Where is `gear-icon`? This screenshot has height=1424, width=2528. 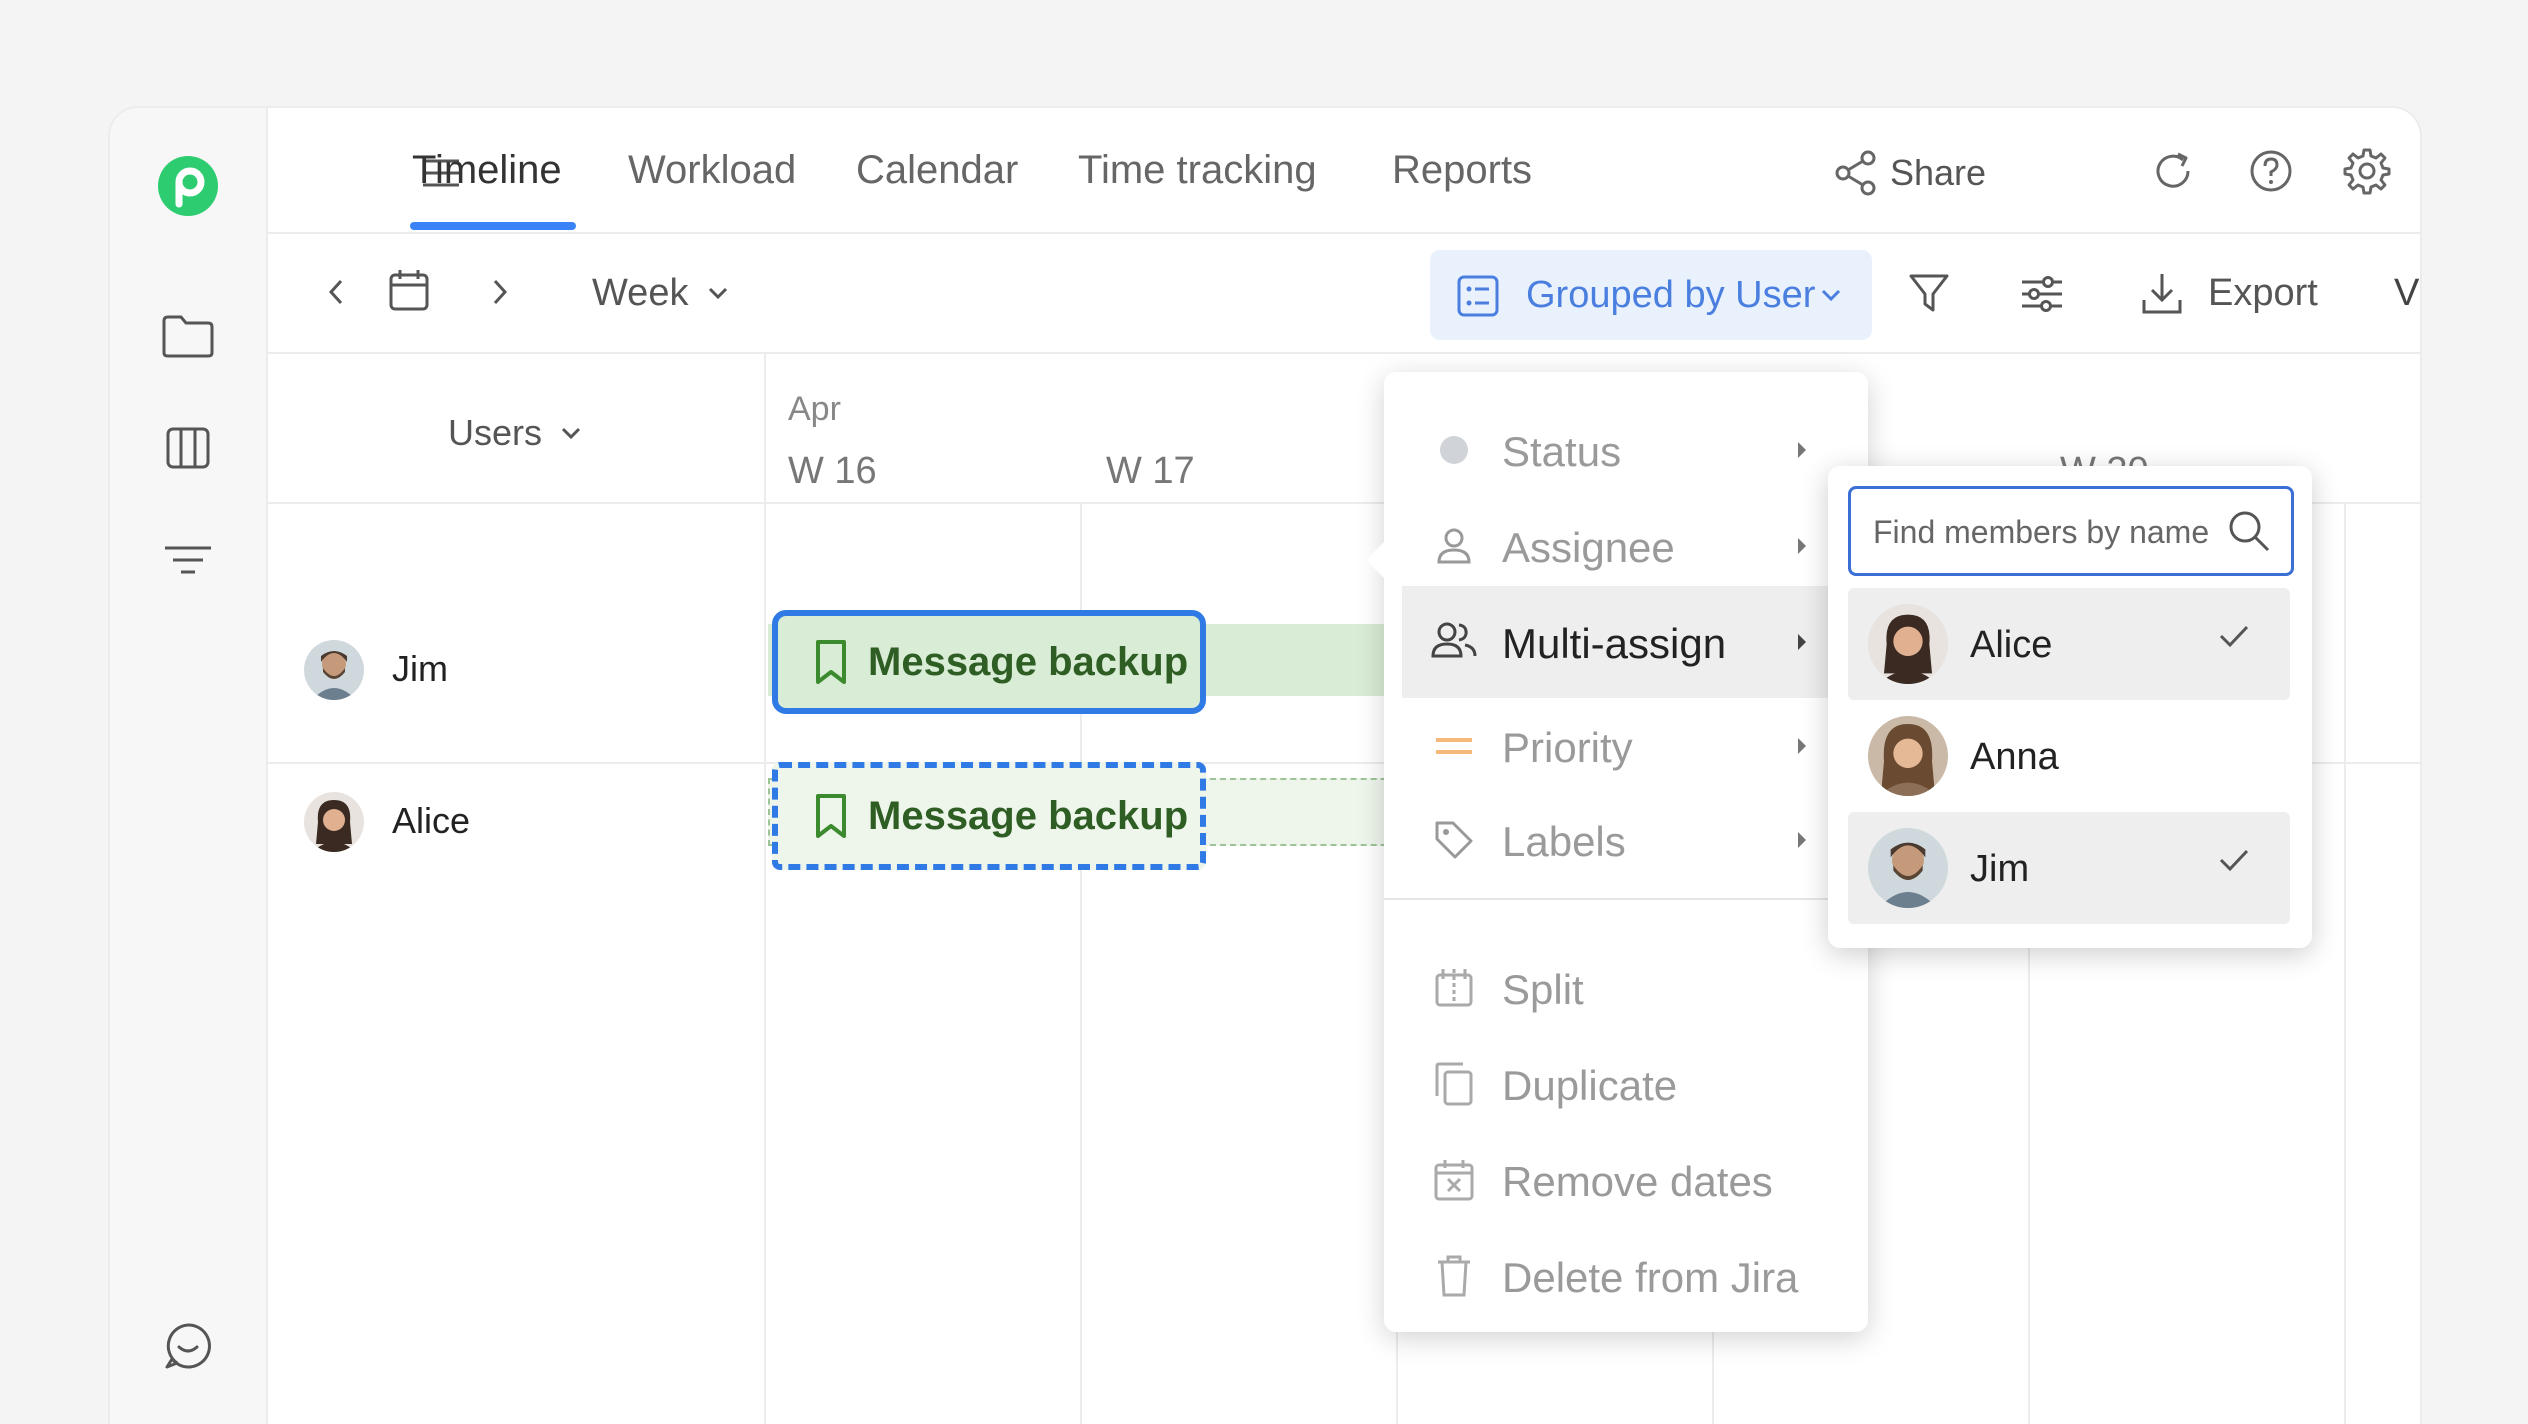 gear-icon is located at coordinates (2367, 171).